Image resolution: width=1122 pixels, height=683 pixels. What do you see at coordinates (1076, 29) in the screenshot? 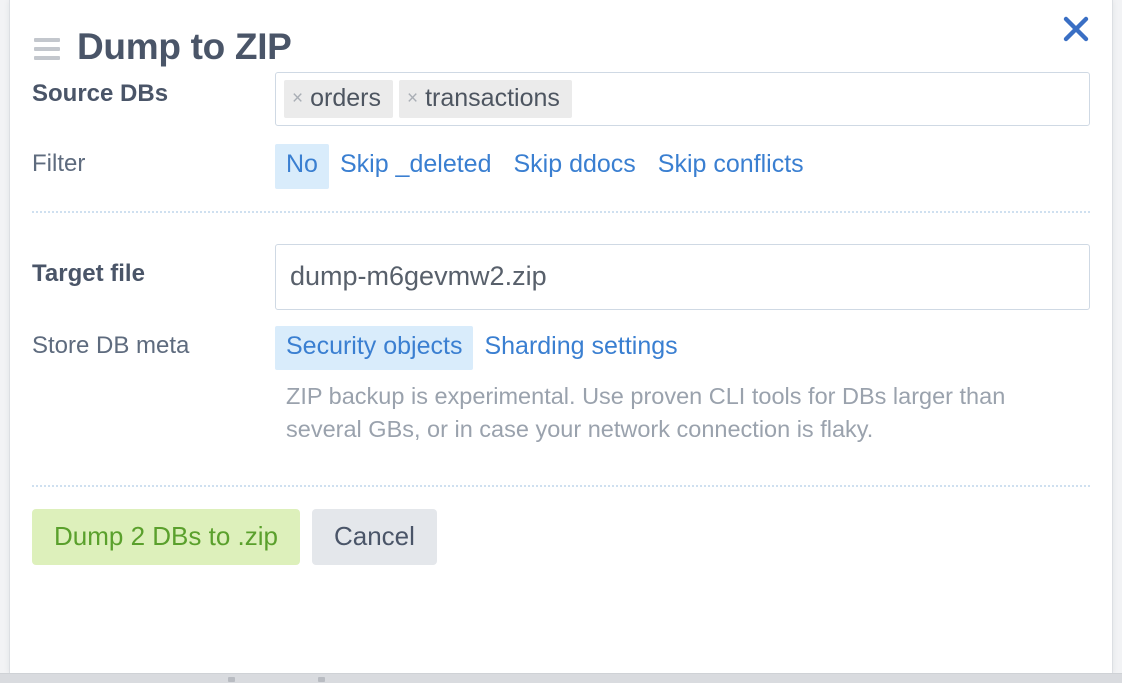
I see `close-icon` at bounding box center [1076, 29].